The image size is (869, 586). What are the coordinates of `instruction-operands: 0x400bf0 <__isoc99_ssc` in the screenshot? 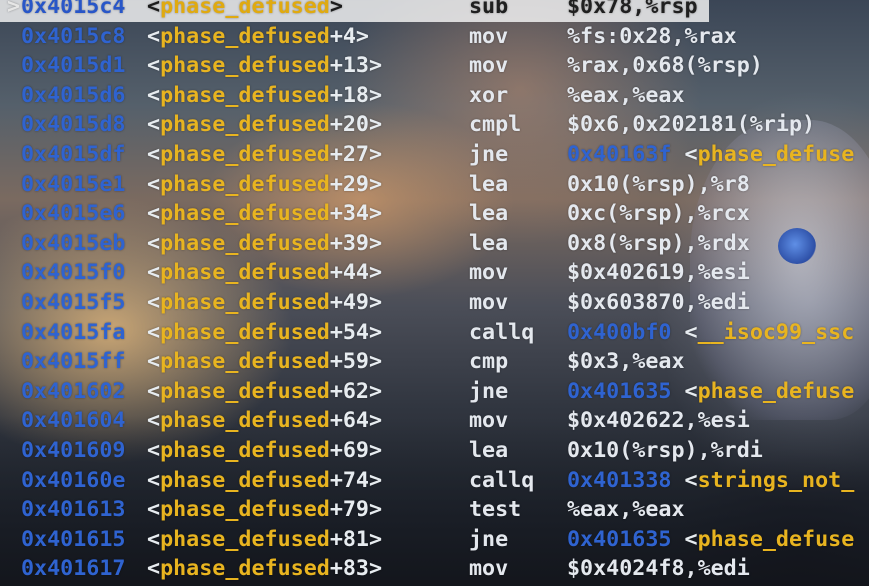 It's located at (710, 333).